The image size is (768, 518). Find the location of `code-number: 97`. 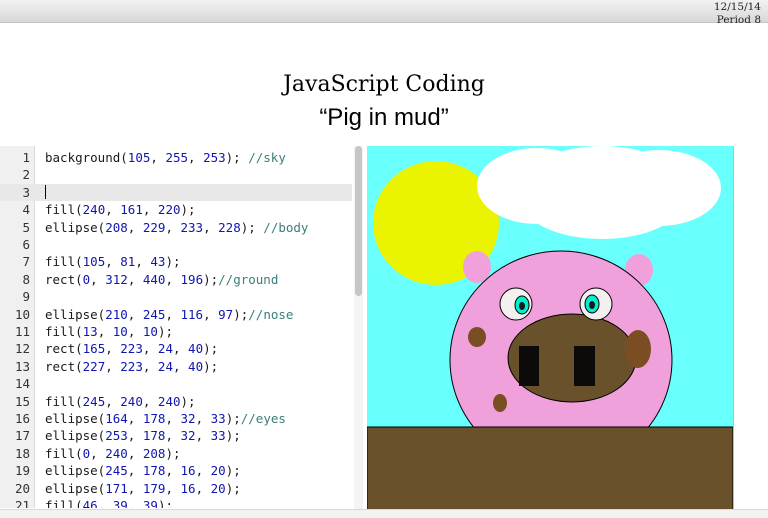

code-number: 97 is located at coordinates (226, 314).